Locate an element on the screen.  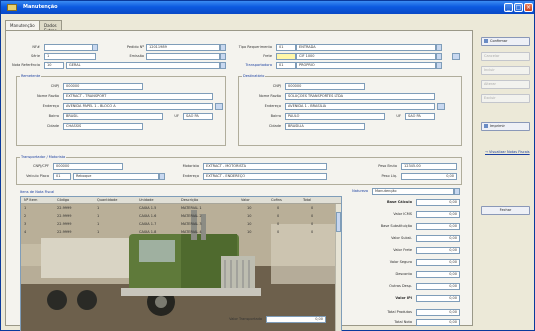
transp-endereco-field: EXTRACT - ENDEREÇO is located at coordinates (265, 176).